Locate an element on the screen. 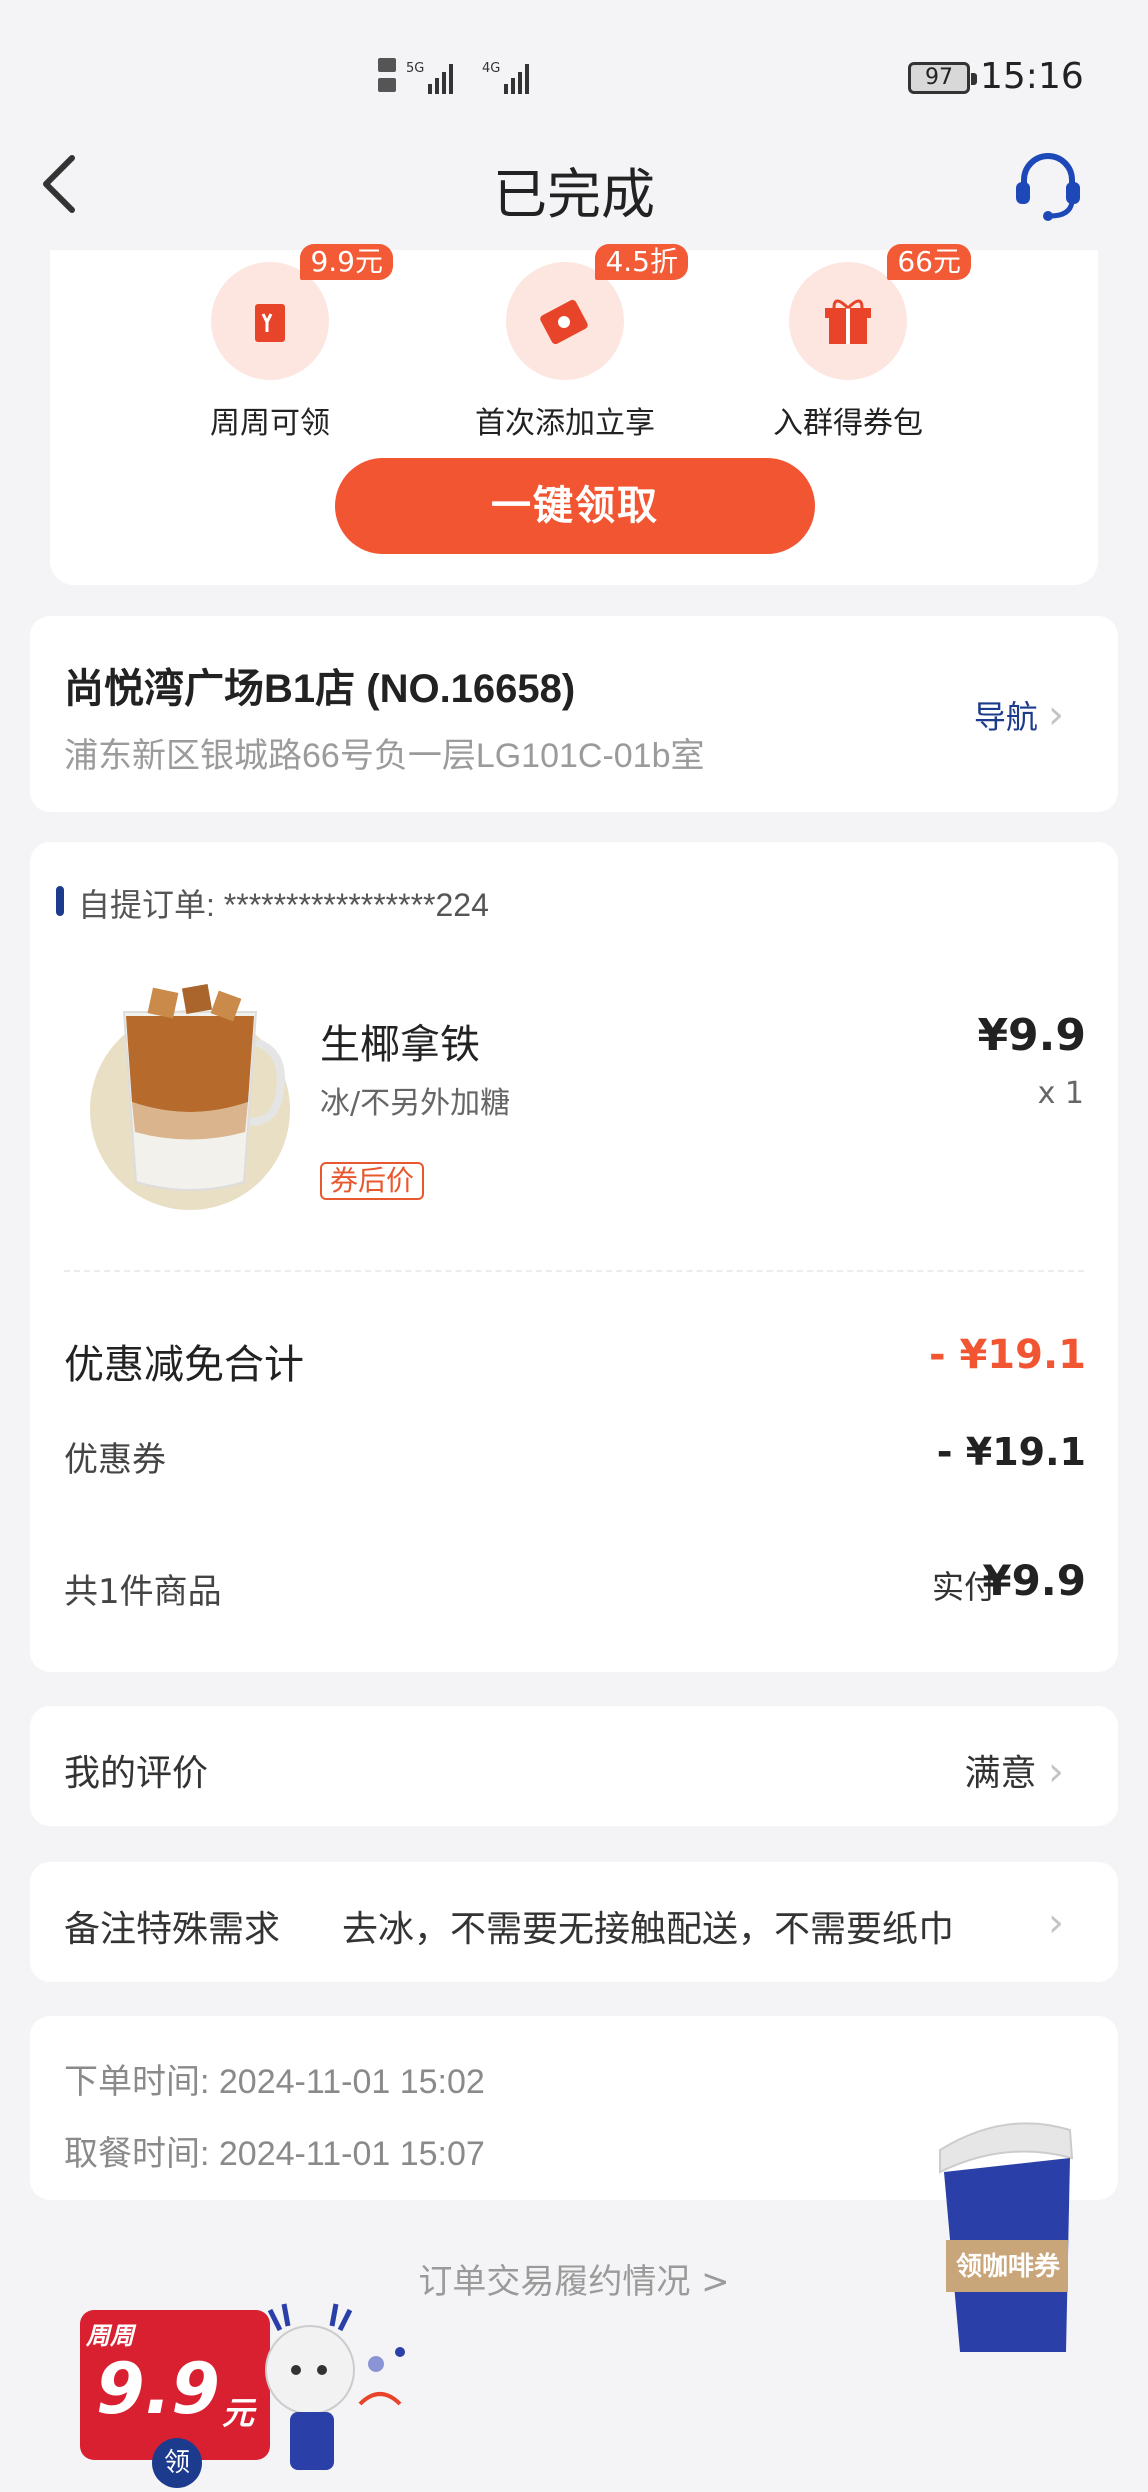  customer-service-icon is located at coordinates (1048, 186).